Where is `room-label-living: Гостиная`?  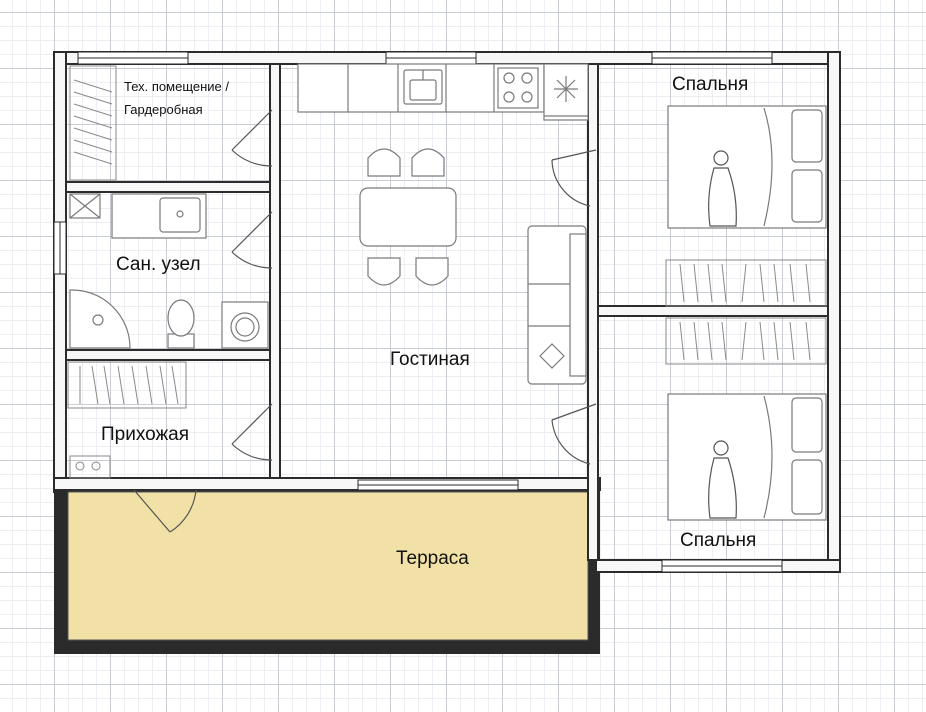
room-label-living: Гостиная is located at coordinates (430, 359).